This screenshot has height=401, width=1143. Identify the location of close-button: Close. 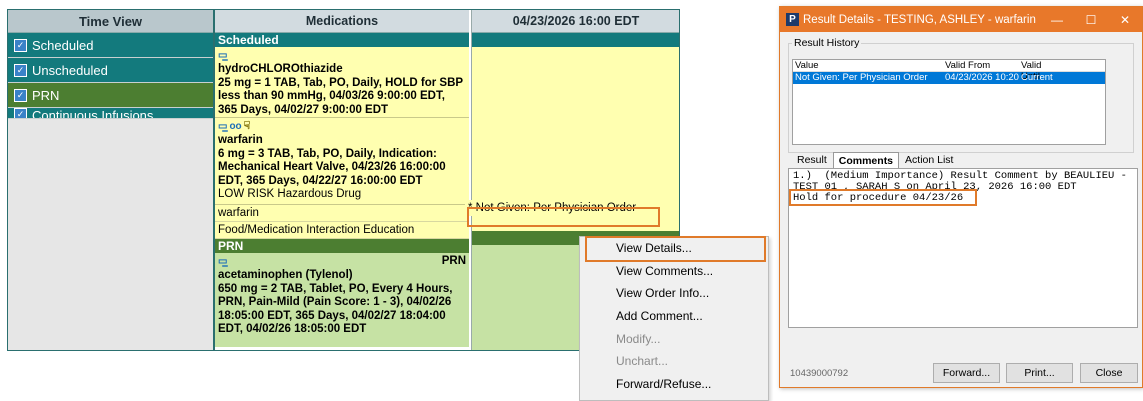
(1109, 373).